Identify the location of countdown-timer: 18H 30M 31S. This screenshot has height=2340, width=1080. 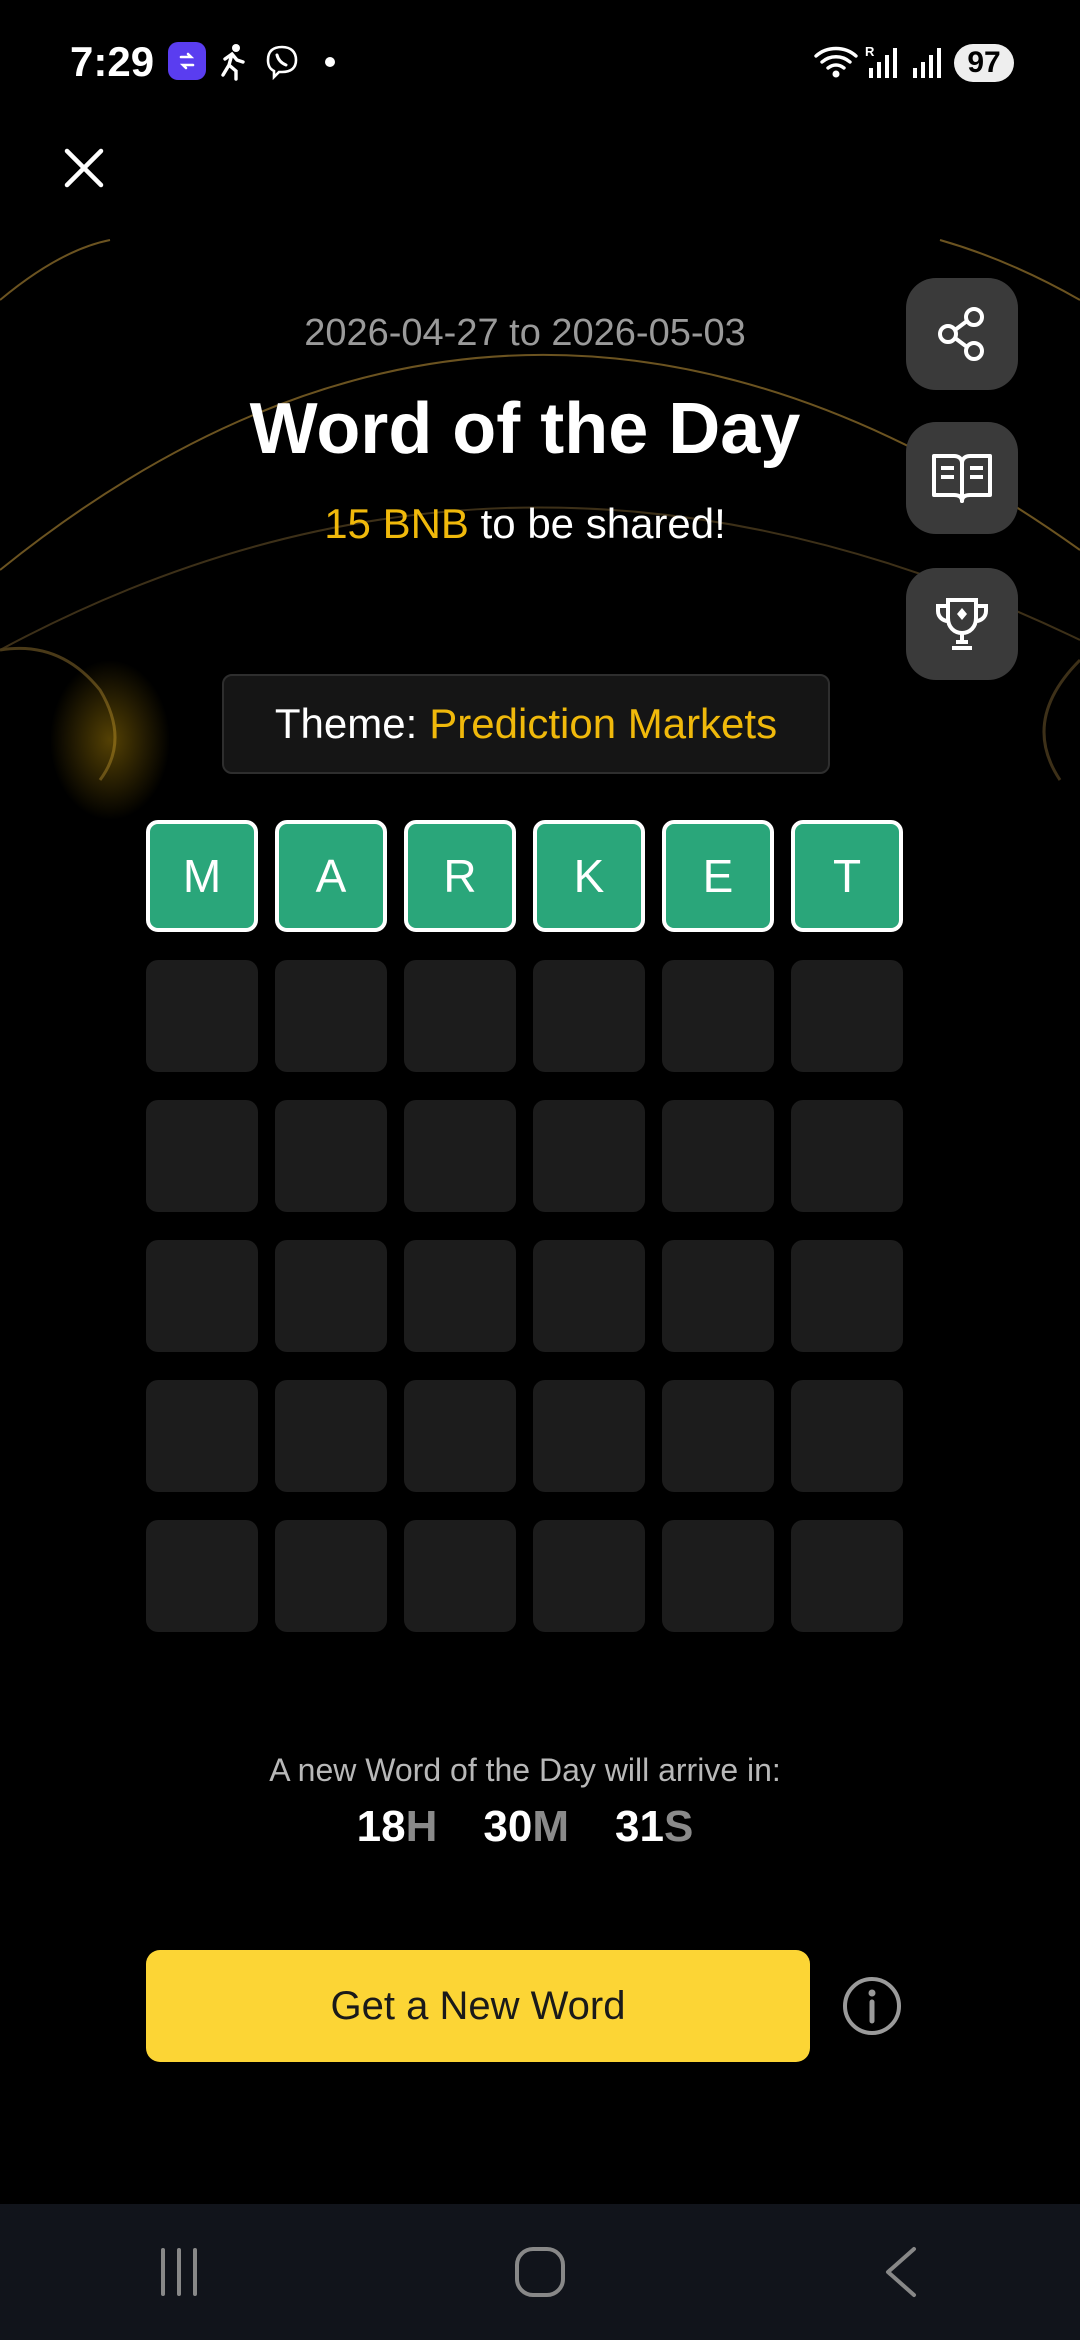
(525, 1827).